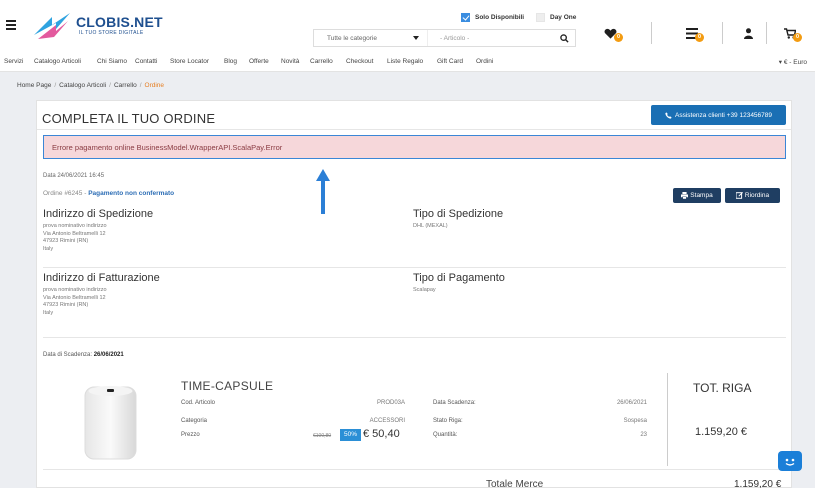 This screenshot has width=815, height=488. I want to click on checkbox-empty-icon, so click(540, 17).